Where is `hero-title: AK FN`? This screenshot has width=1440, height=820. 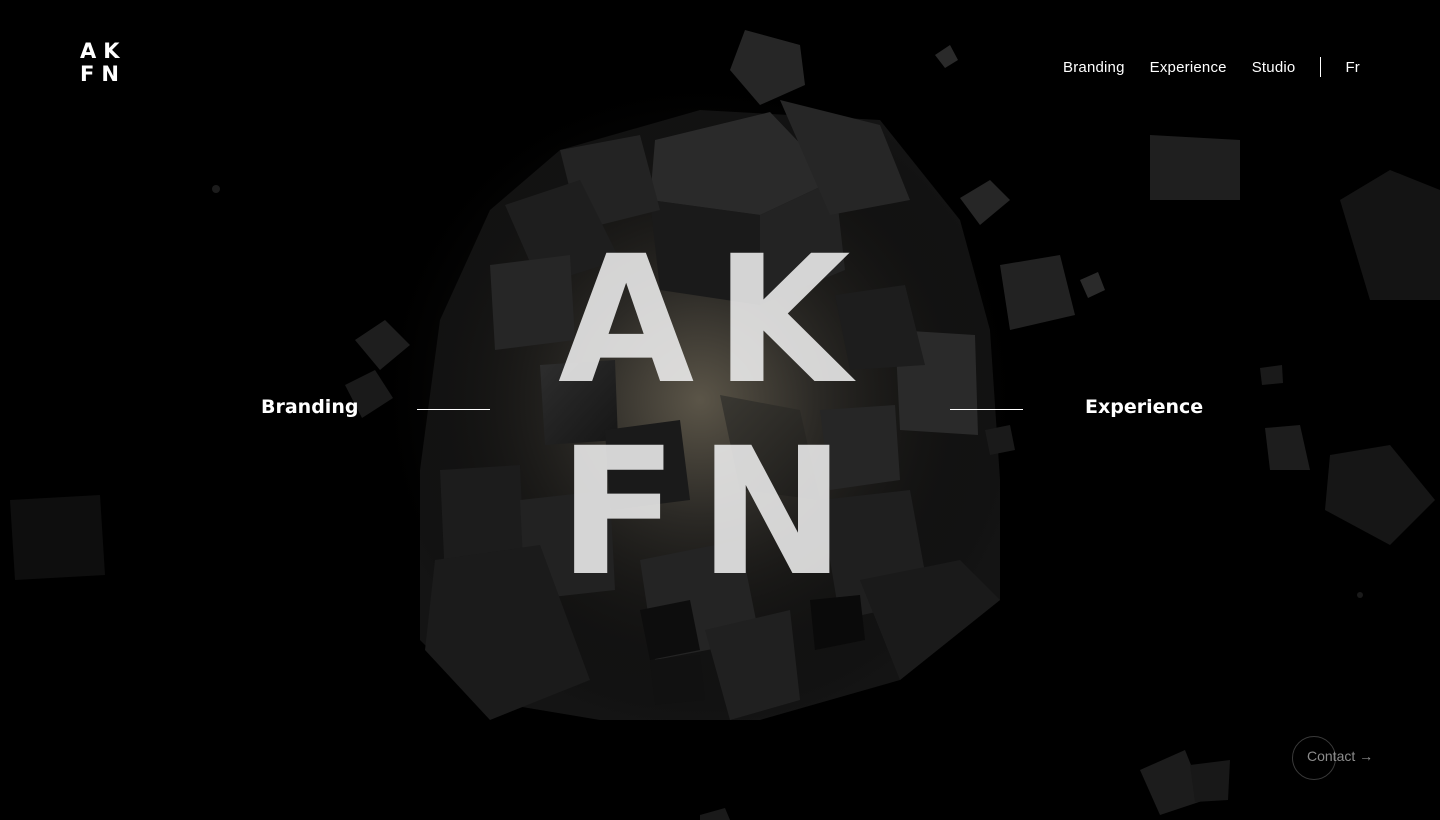
hero-title: AK FN is located at coordinates (725, 413).